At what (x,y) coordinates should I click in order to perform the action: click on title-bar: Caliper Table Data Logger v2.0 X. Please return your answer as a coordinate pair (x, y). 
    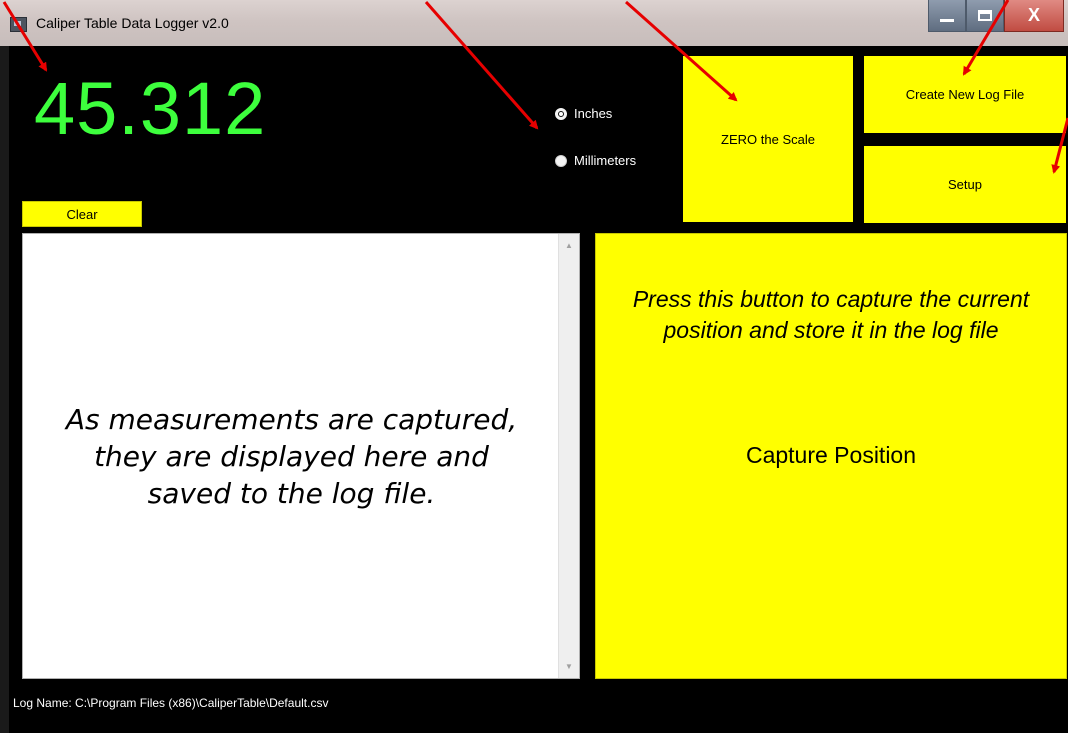
    Looking at the image, I should click on (534, 23).